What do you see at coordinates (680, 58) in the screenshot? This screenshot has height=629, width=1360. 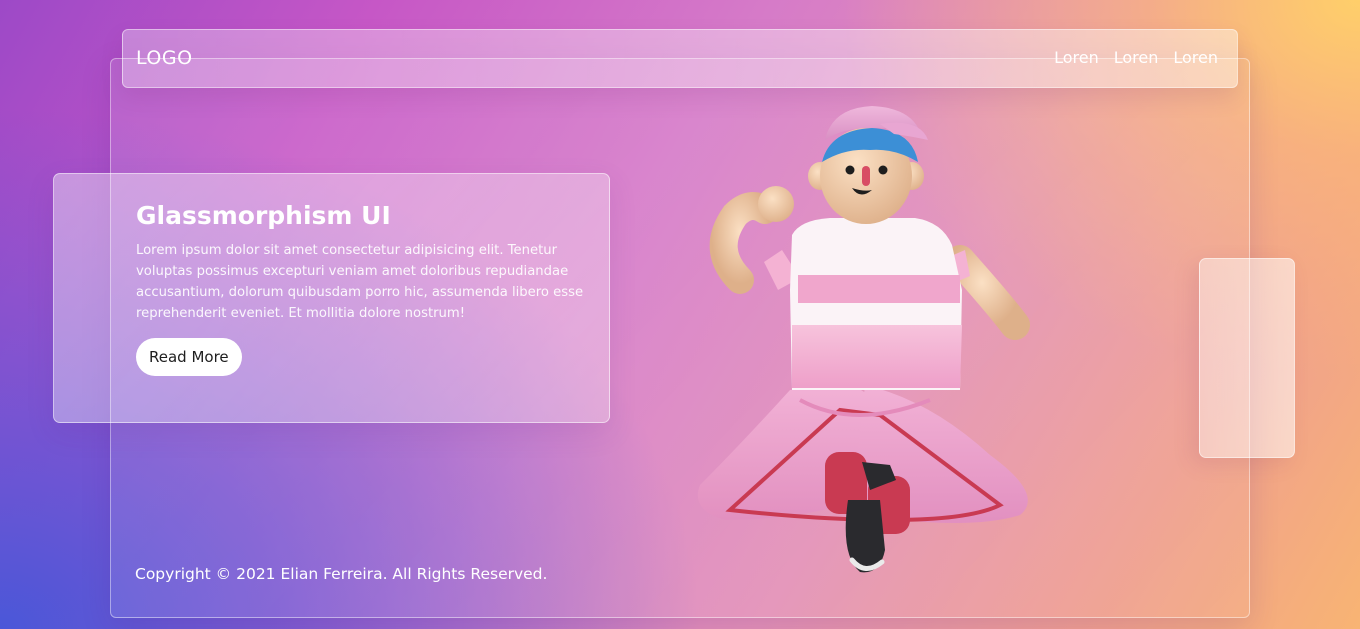 I see `navbar: LOGO Loren Loren Loren` at bounding box center [680, 58].